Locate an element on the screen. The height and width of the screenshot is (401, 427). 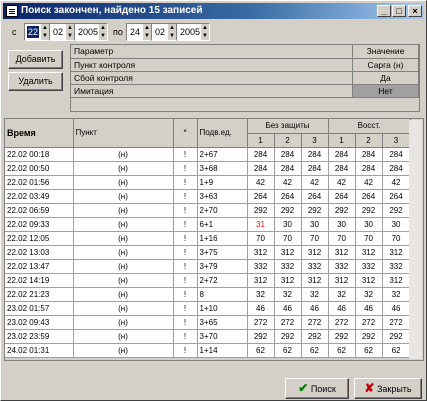
cell-time: 22.02 13:47 is located at coordinates (39, 266).